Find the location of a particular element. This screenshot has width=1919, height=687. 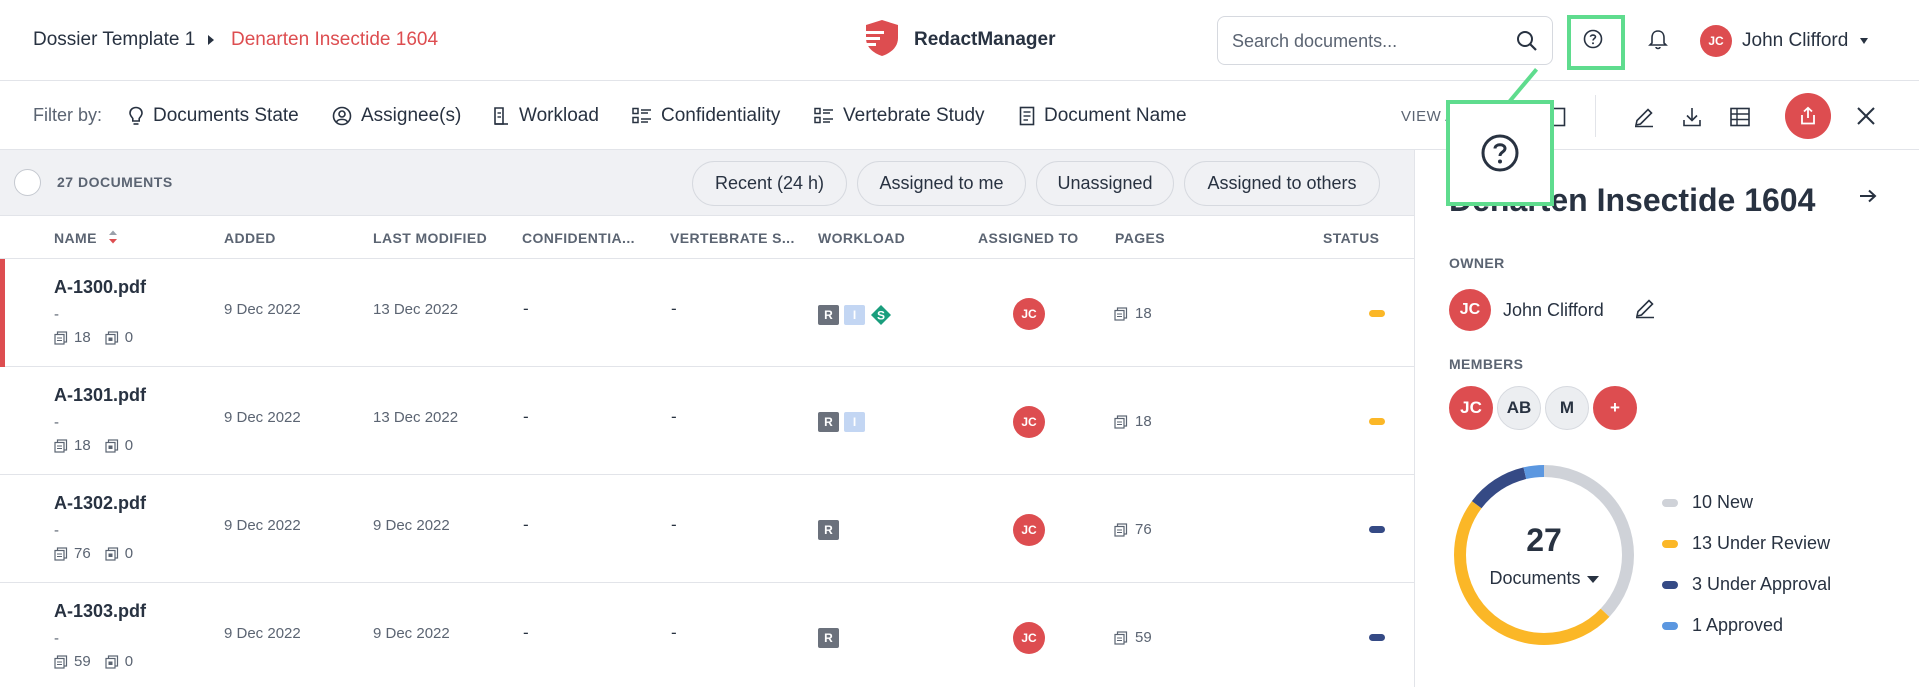

owner-row: JC John Clifford is located at coordinates (1552, 310).